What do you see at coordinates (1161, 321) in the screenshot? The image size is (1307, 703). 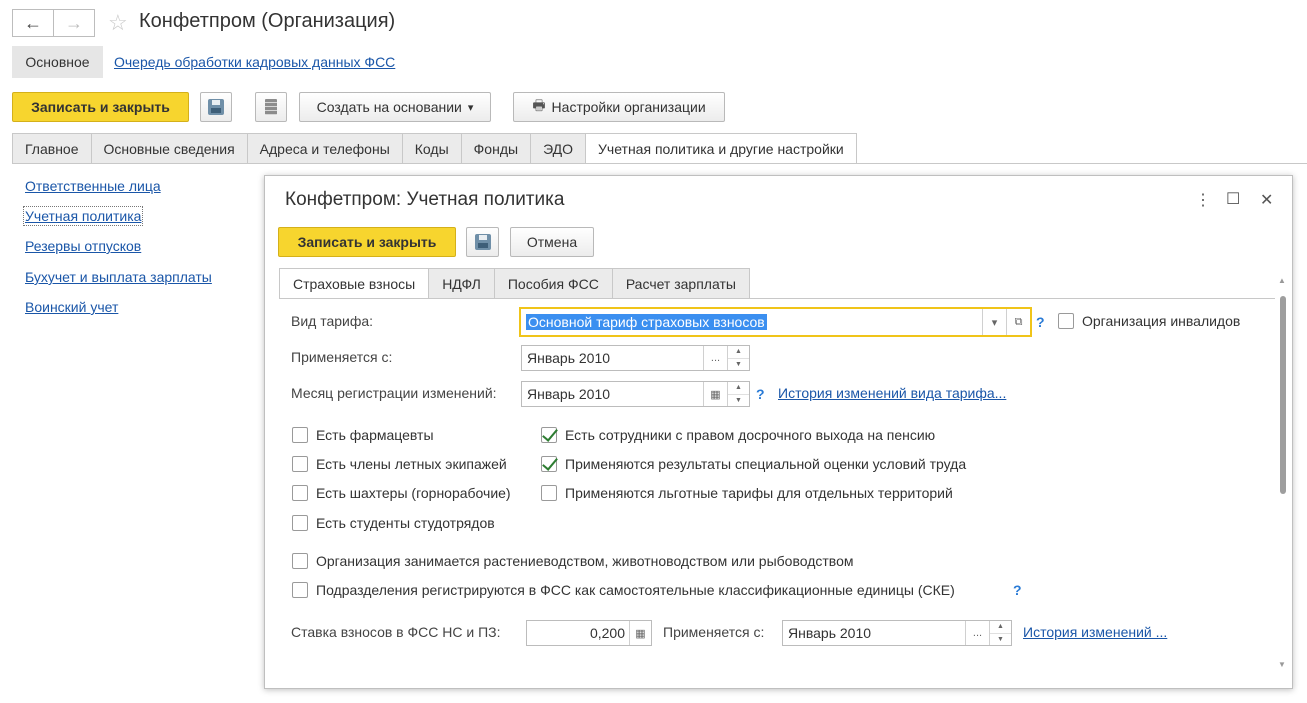 I see `disabled-org-label: Организация инвалидов` at bounding box center [1161, 321].